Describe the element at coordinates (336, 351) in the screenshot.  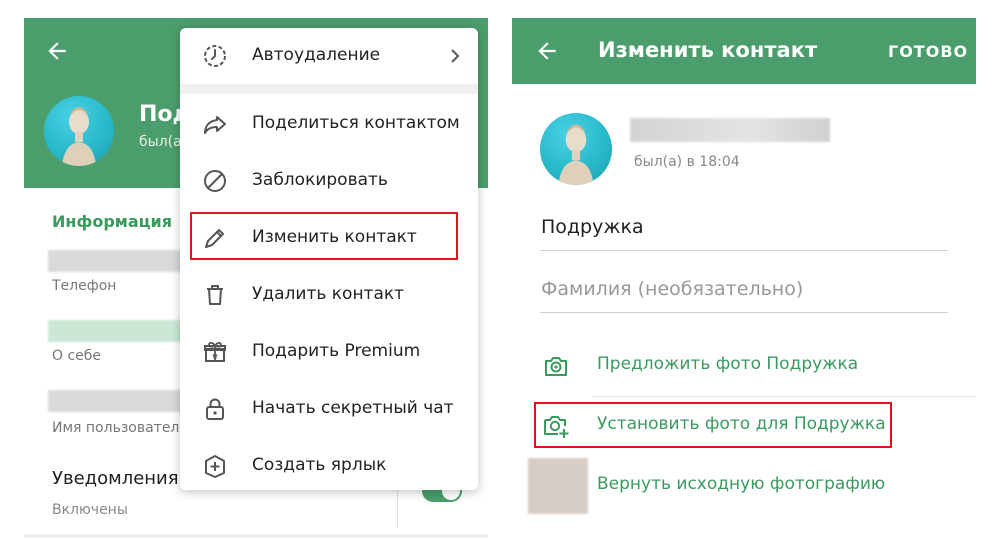
I see `menu-item-label: Подарить Premium` at that location.